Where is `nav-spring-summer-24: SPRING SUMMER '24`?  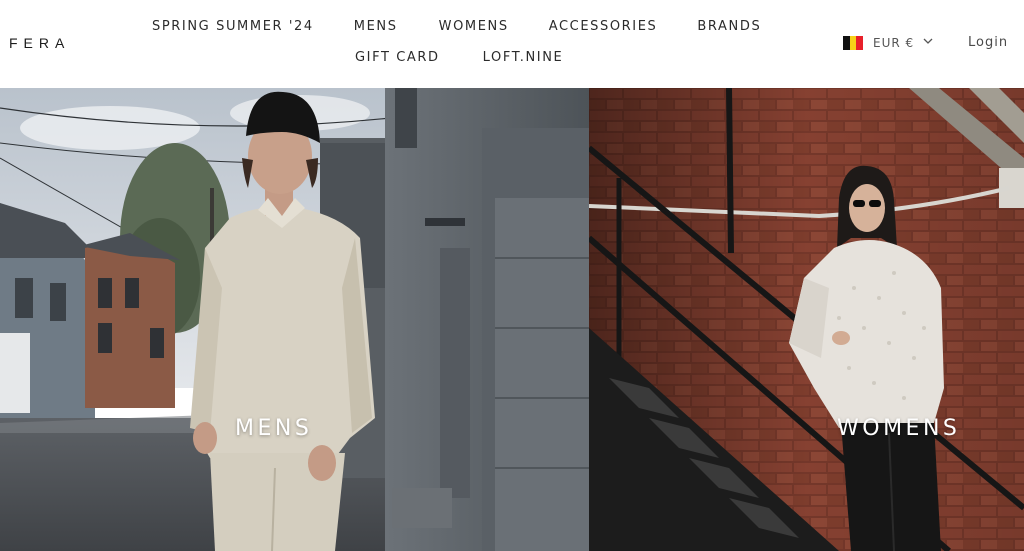
nav-spring-summer-24: SPRING SUMMER '24 is located at coordinates (233, 26).